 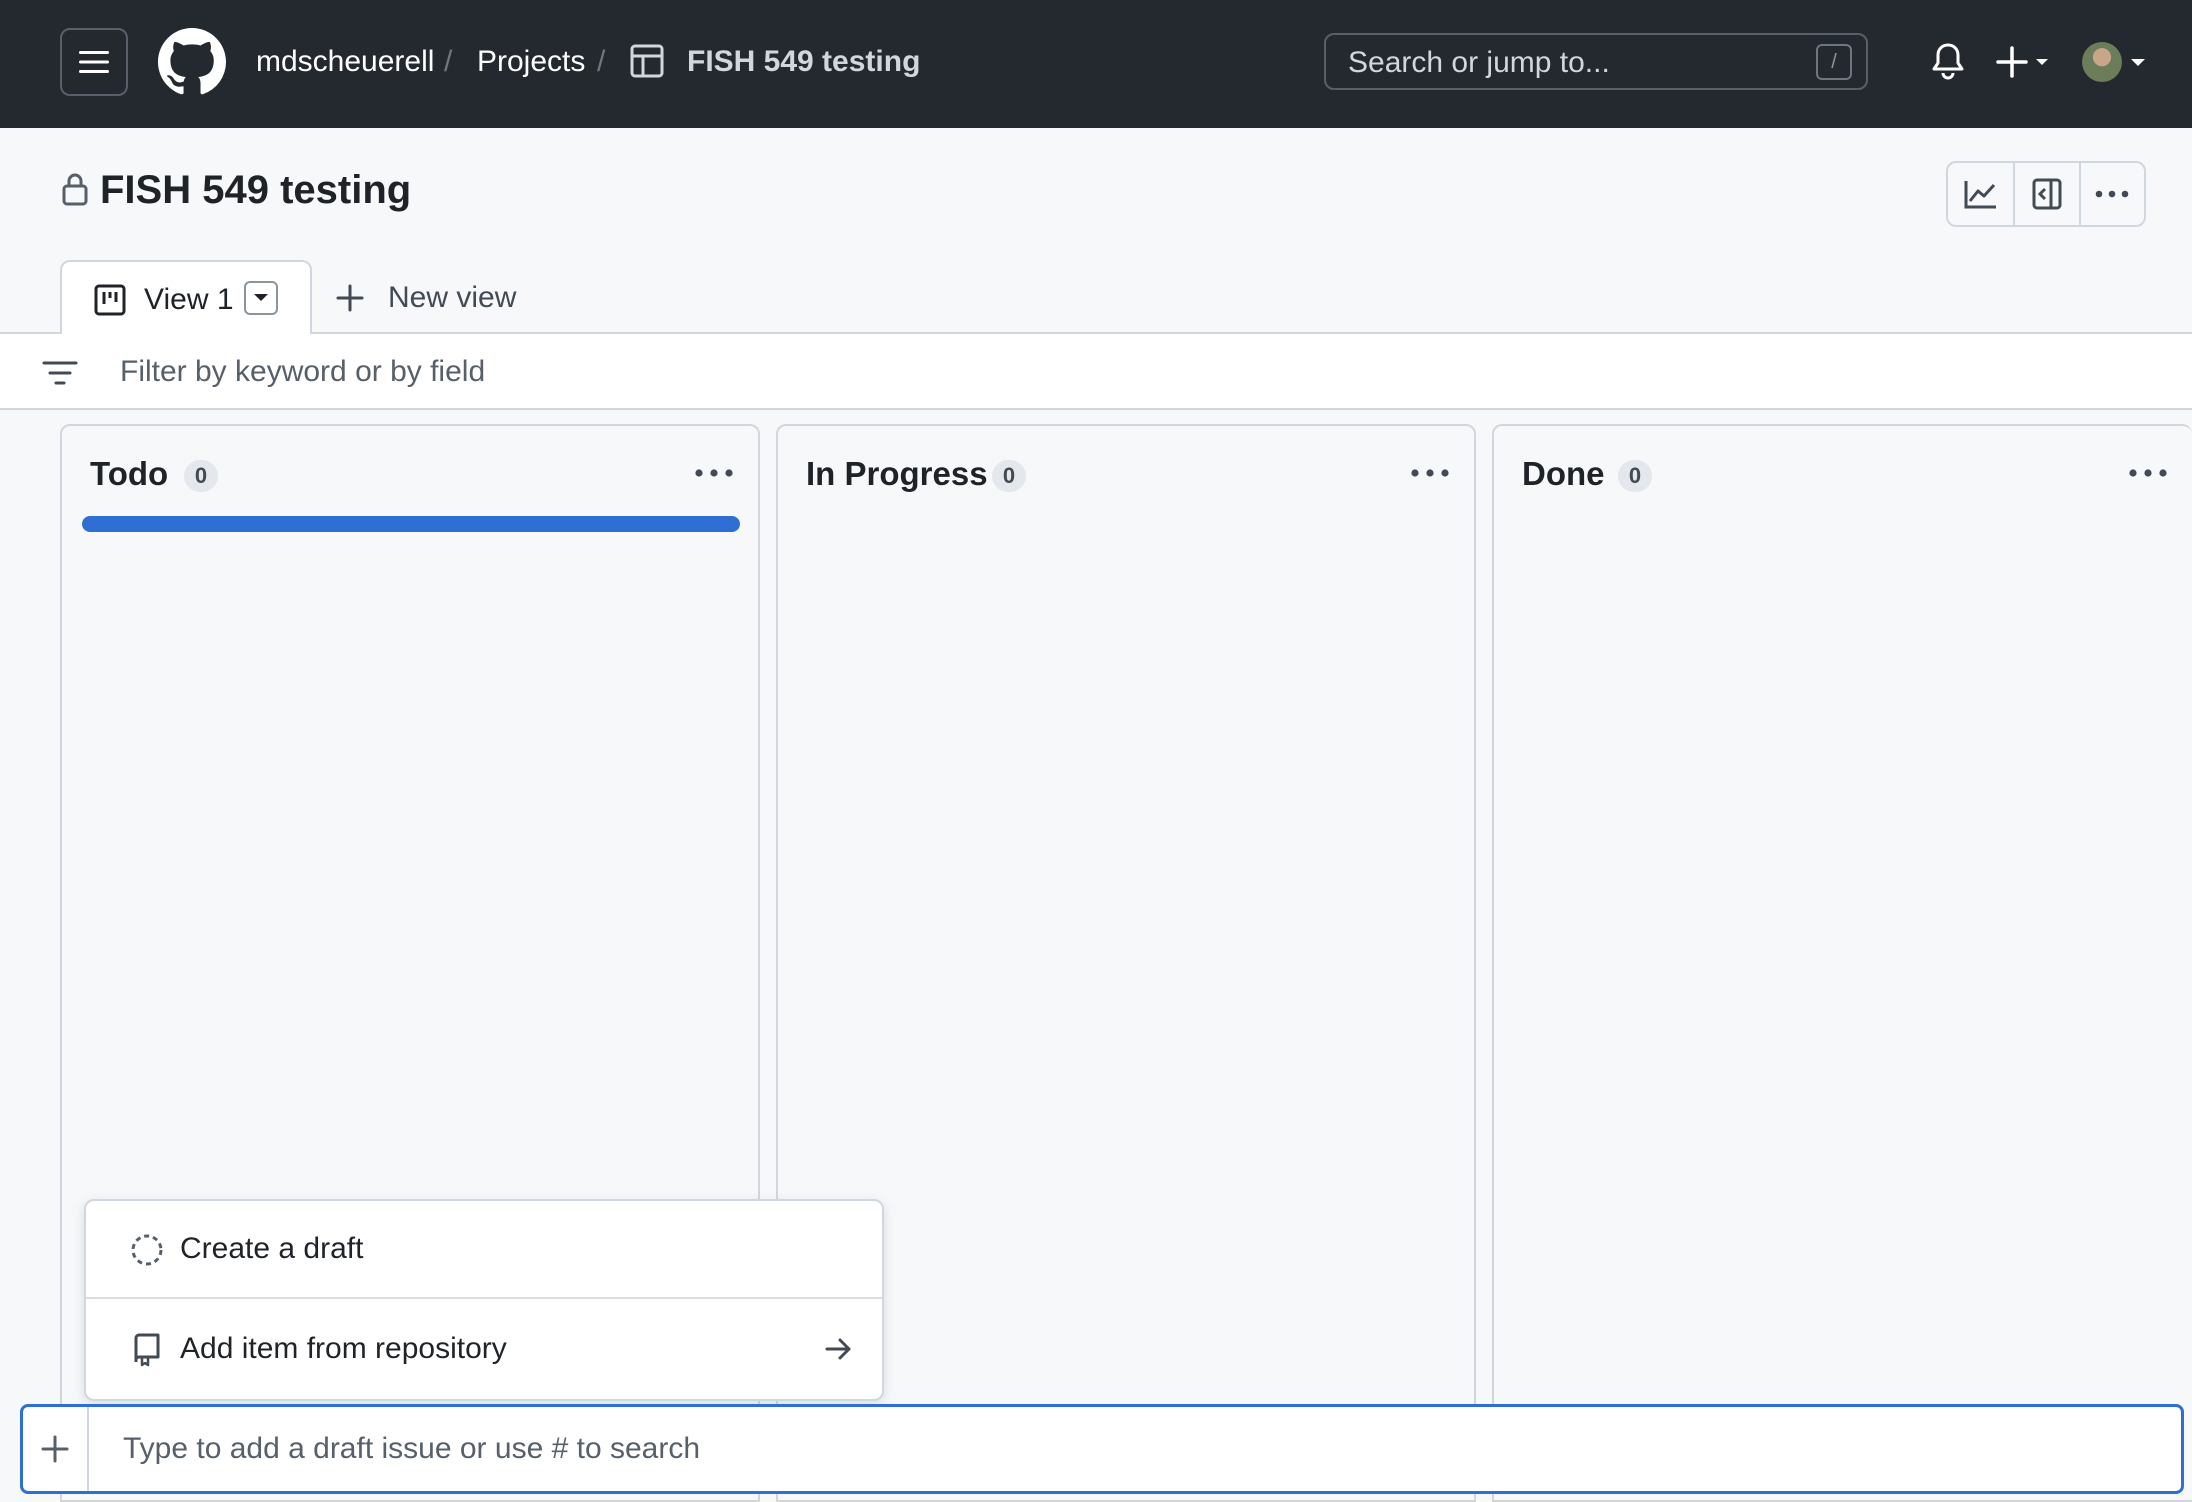 What do you see at coordinates (256, 190) in the screenshot?
I see `page-title: FISH 549 testing` at bounding box center [256, 190].